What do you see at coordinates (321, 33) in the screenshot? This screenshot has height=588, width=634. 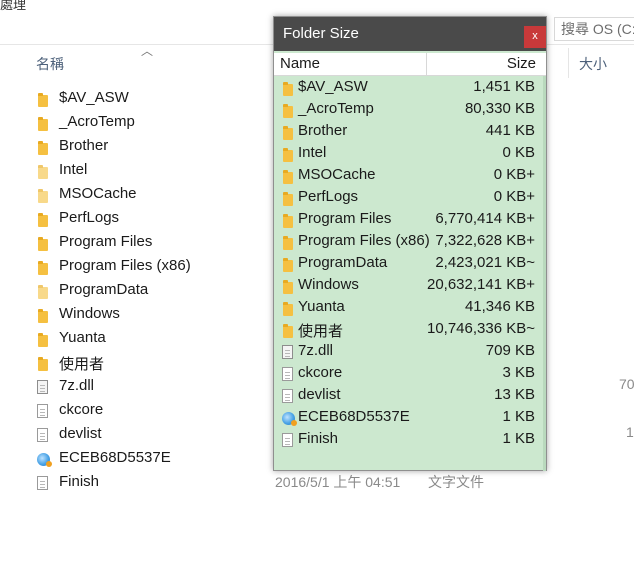 I see `folder-size-title: Folder Size` at bounding box center [321, 33].